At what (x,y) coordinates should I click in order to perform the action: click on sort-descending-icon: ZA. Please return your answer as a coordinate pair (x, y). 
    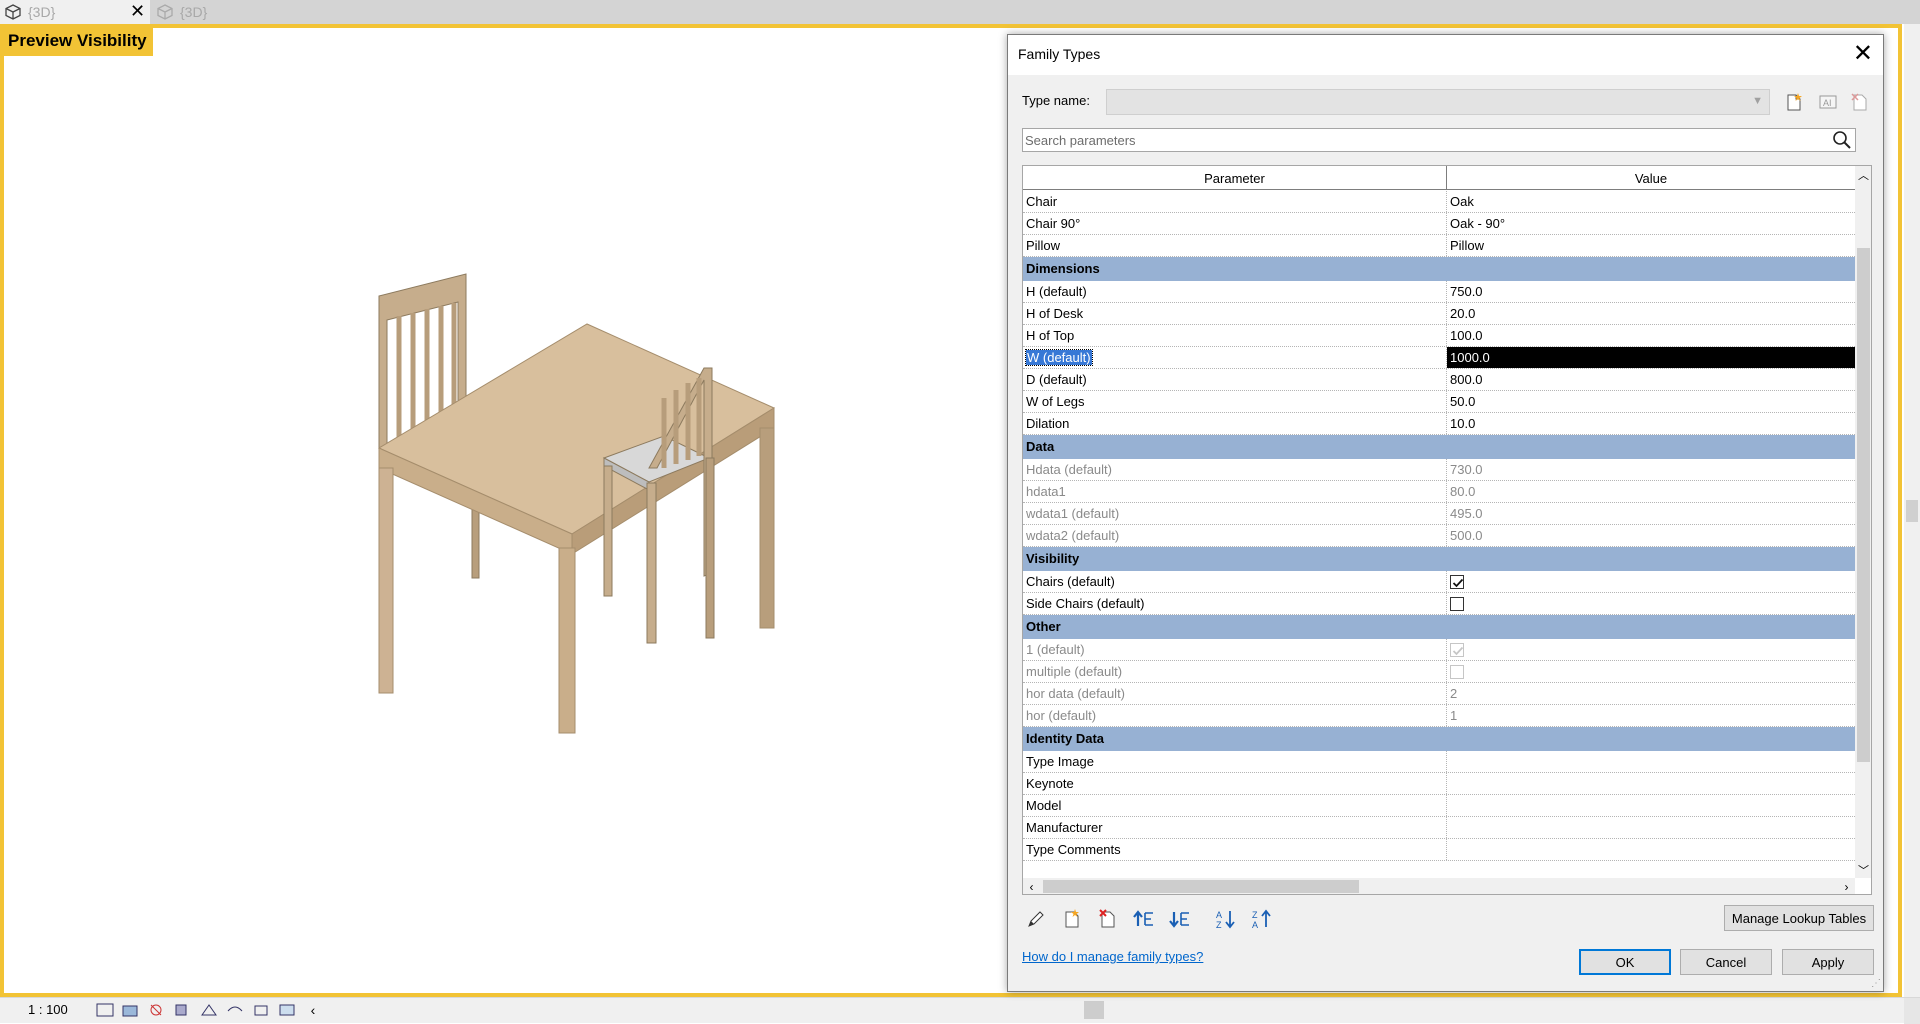
    Looking at the image, I should click on (1262, 919).